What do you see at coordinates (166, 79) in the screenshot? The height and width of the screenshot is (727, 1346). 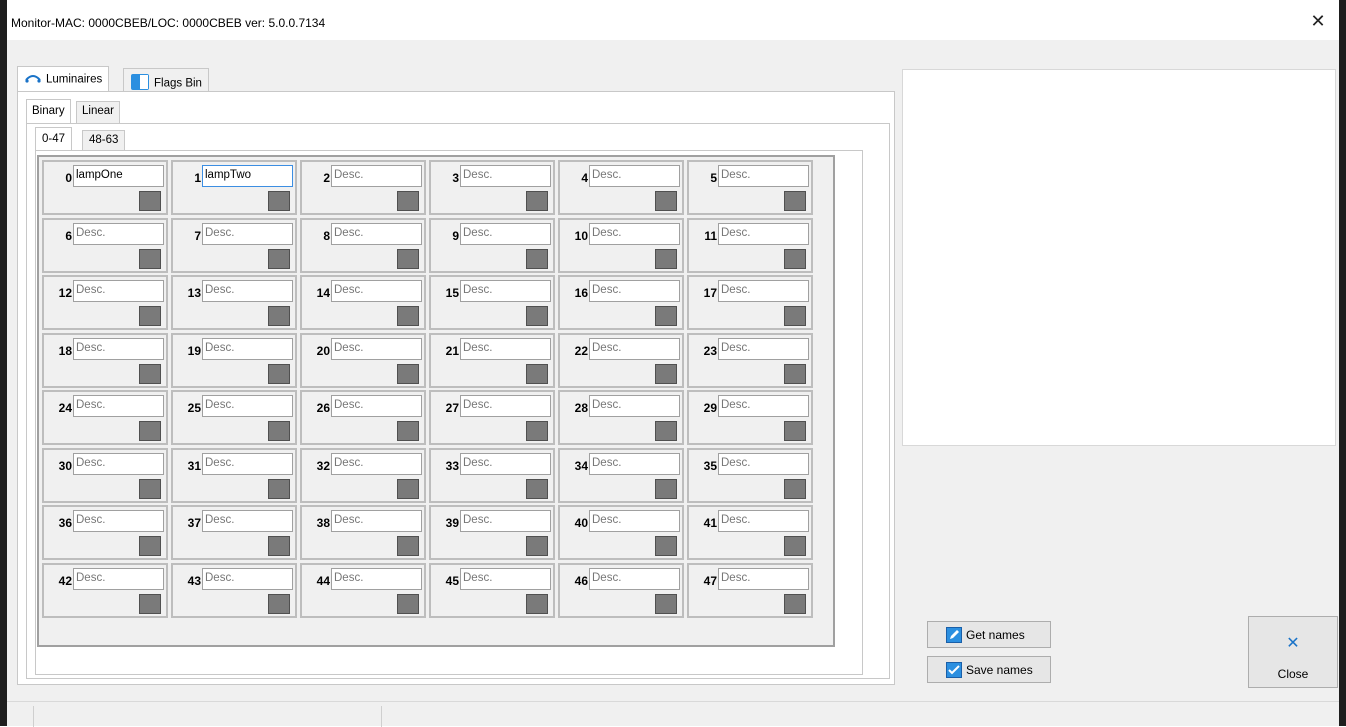 I see `tab-flags-bin: Flags Bin` at bounding box center [166, 79].